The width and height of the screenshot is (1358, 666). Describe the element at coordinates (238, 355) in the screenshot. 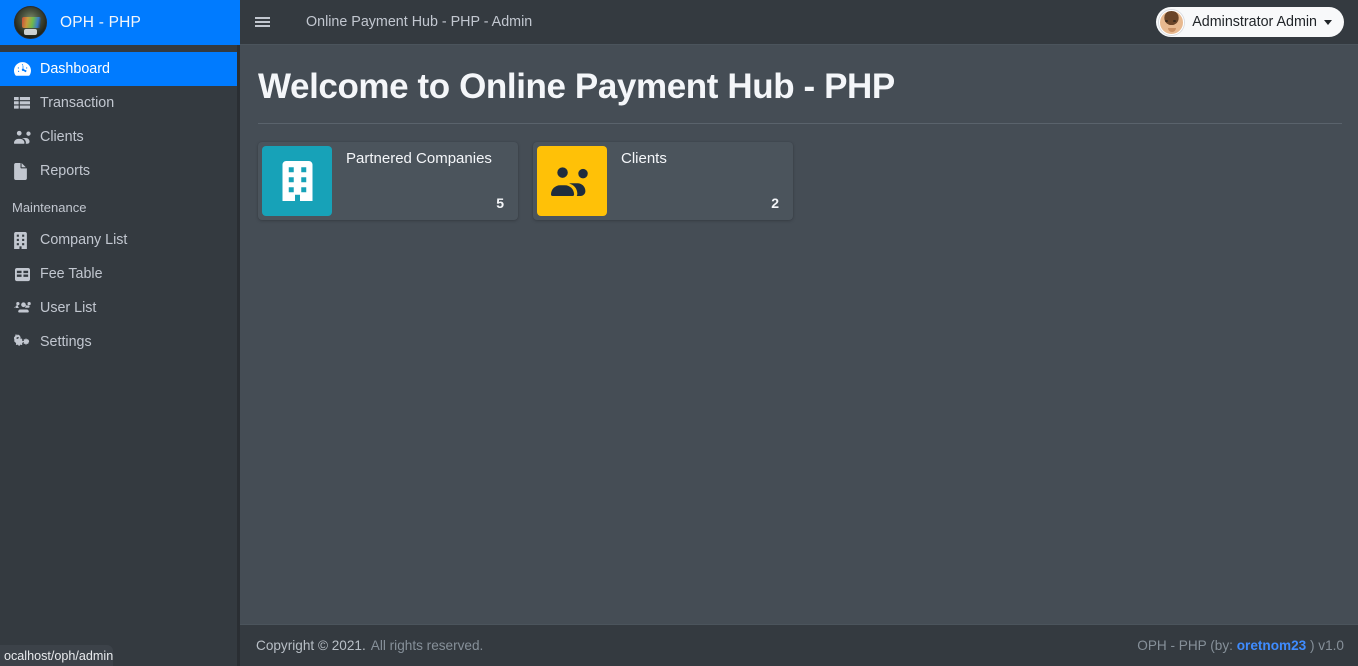

I see `sidebar-scroll-edge` at that location.